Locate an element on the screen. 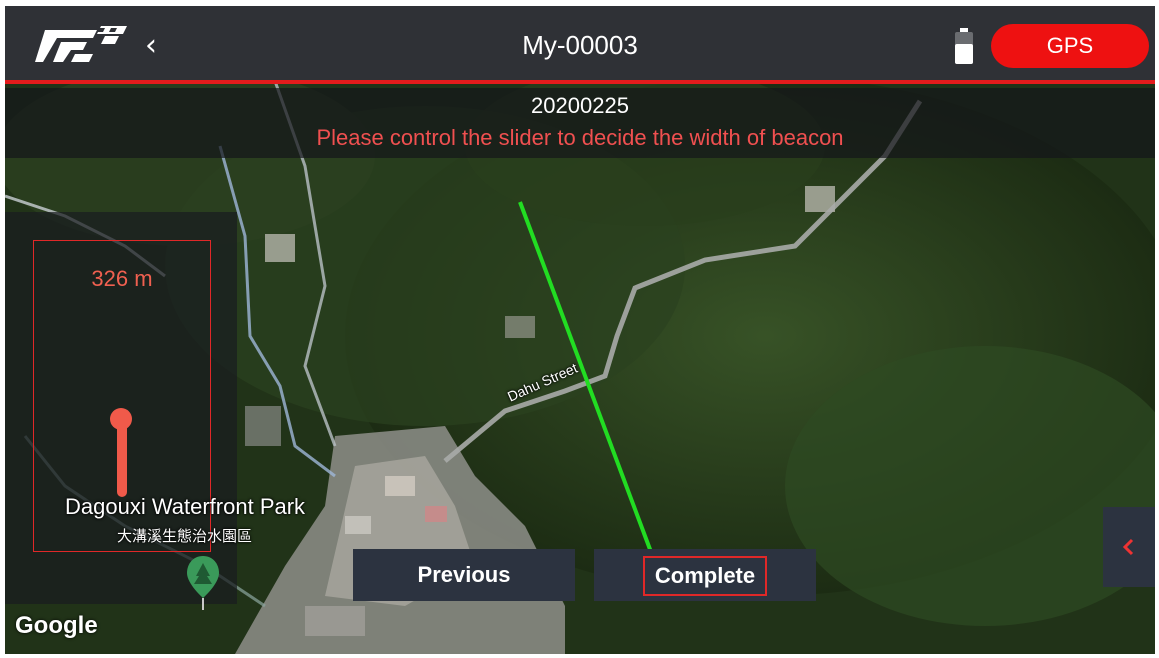 The image size is (1159, 658). top-bar: ‹ My-00003 GPS is located at coordinates (580, 45).